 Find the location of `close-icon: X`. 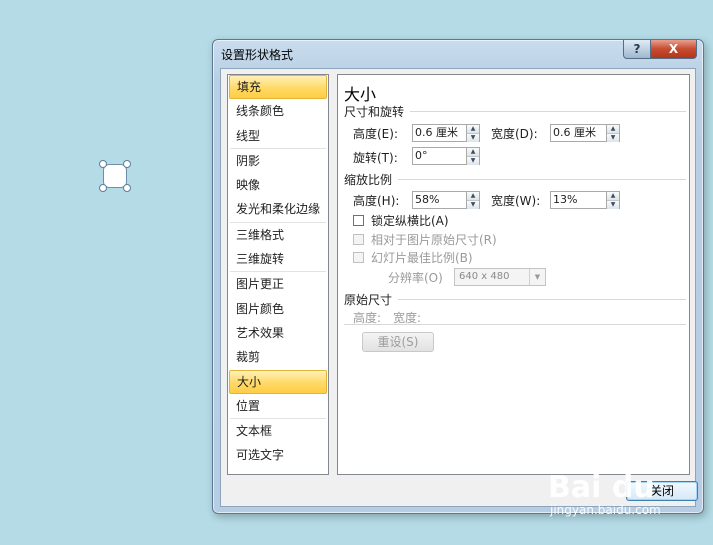

close-icon: X is located at coordinates (673, 49).